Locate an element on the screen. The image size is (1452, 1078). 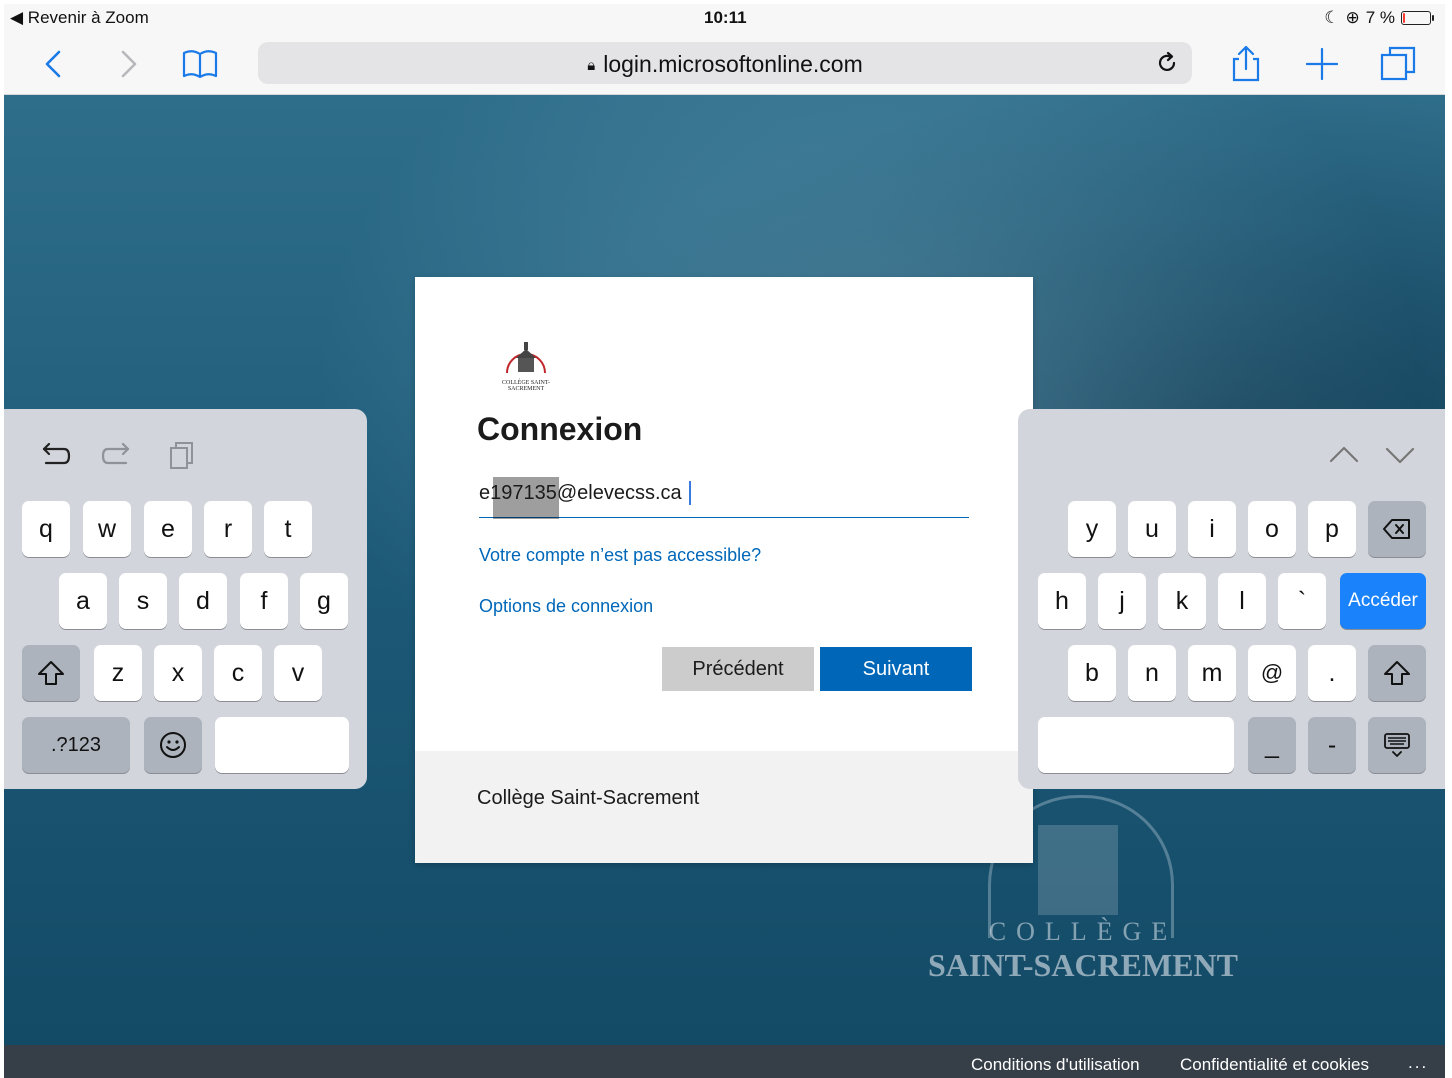
emoji-icon is located at coordinates (173, 745).